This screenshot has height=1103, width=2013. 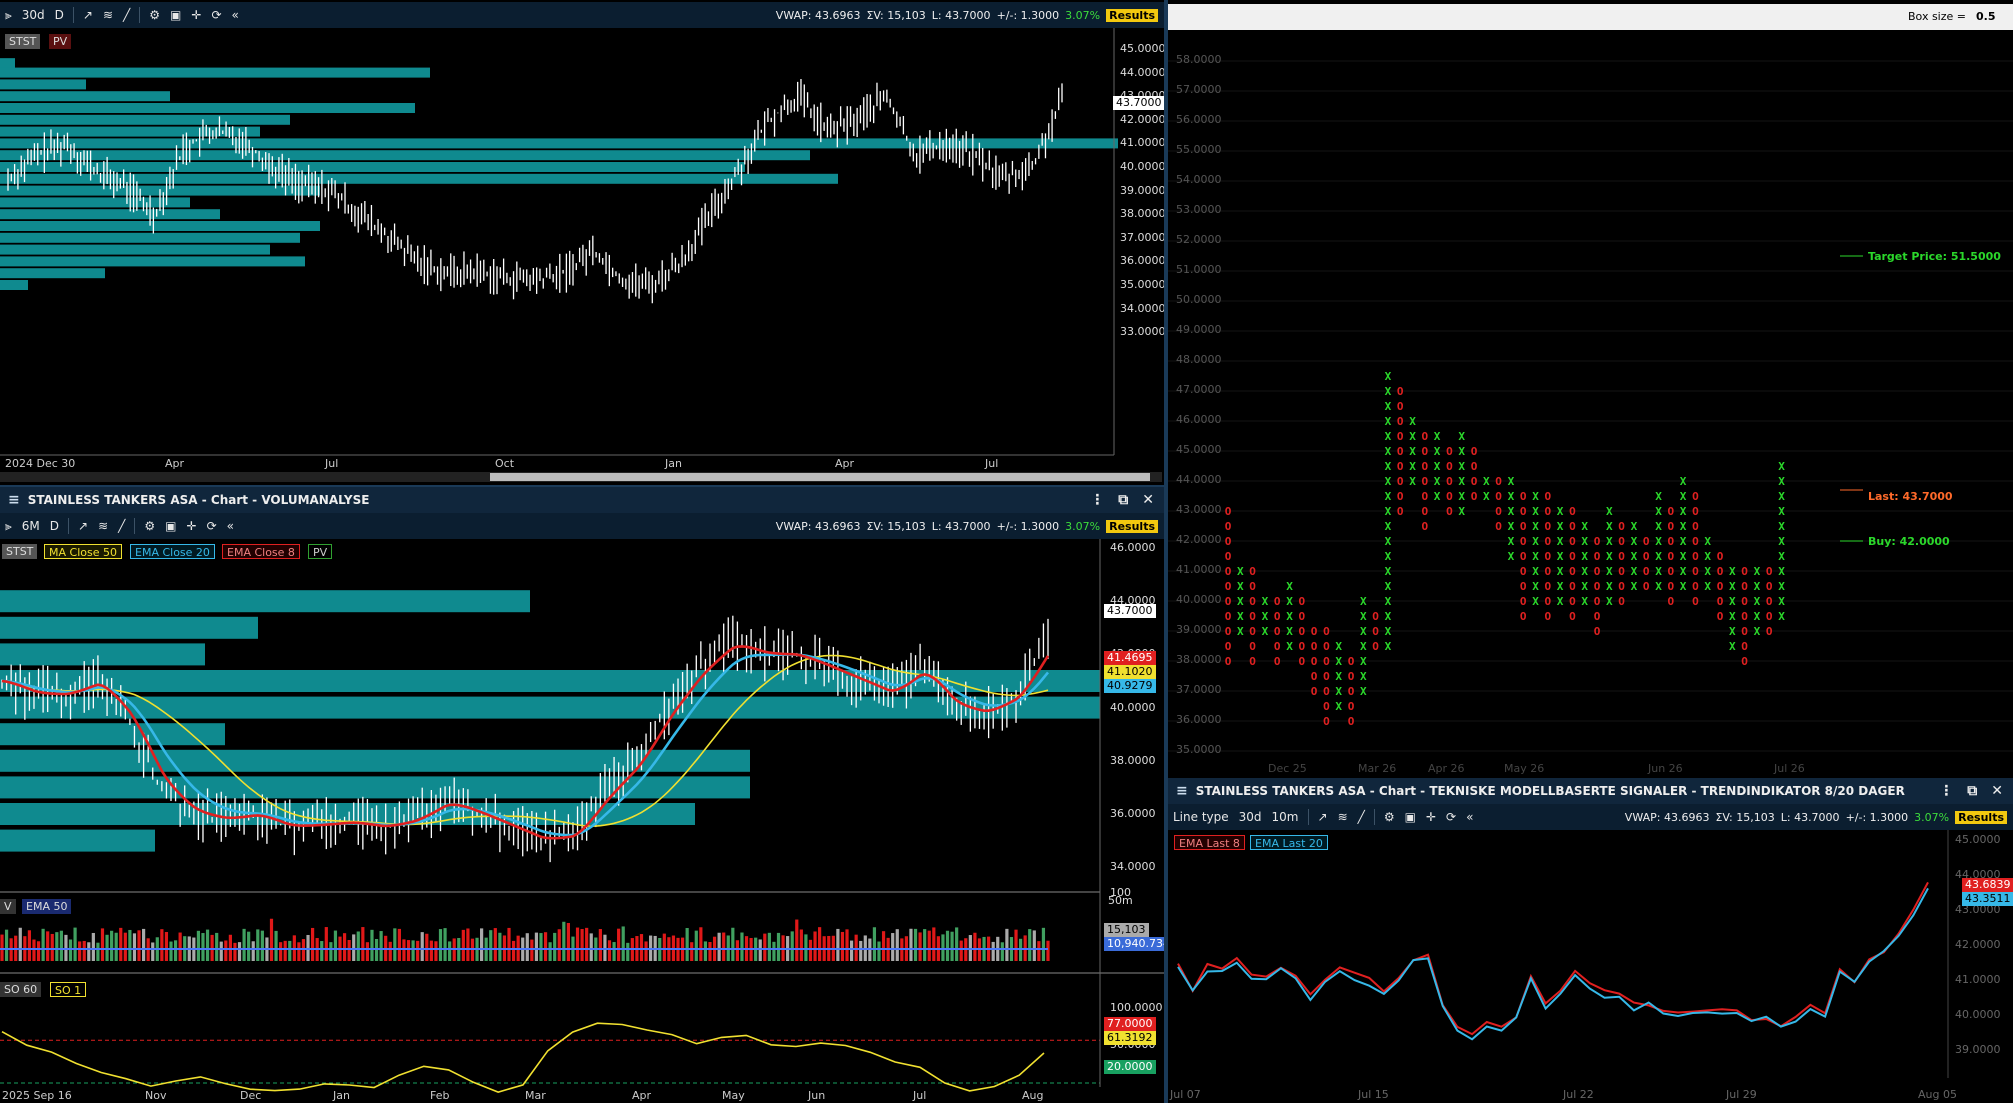 I want to click on so-lower-flag: 20.0000, so click(x=1130, y=1067).